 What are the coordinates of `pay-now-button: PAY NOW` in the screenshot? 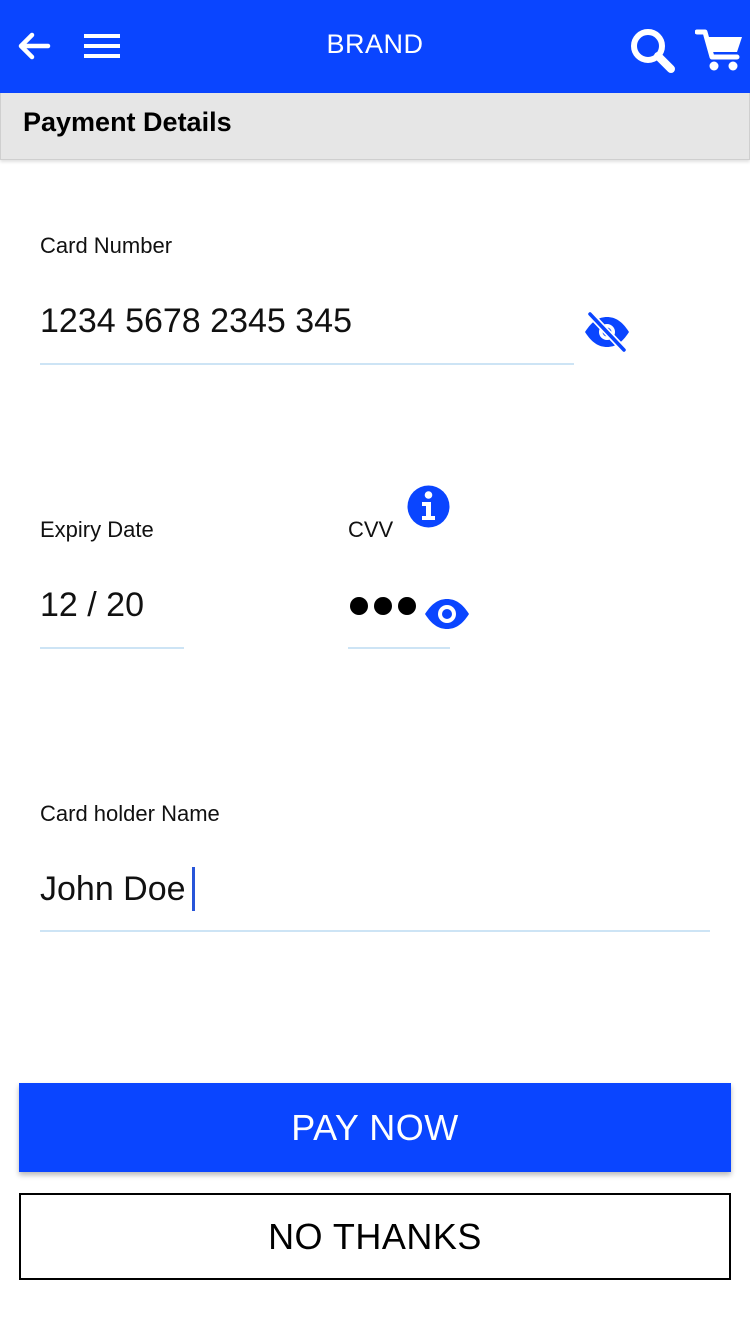 It's located at (375, 1127).